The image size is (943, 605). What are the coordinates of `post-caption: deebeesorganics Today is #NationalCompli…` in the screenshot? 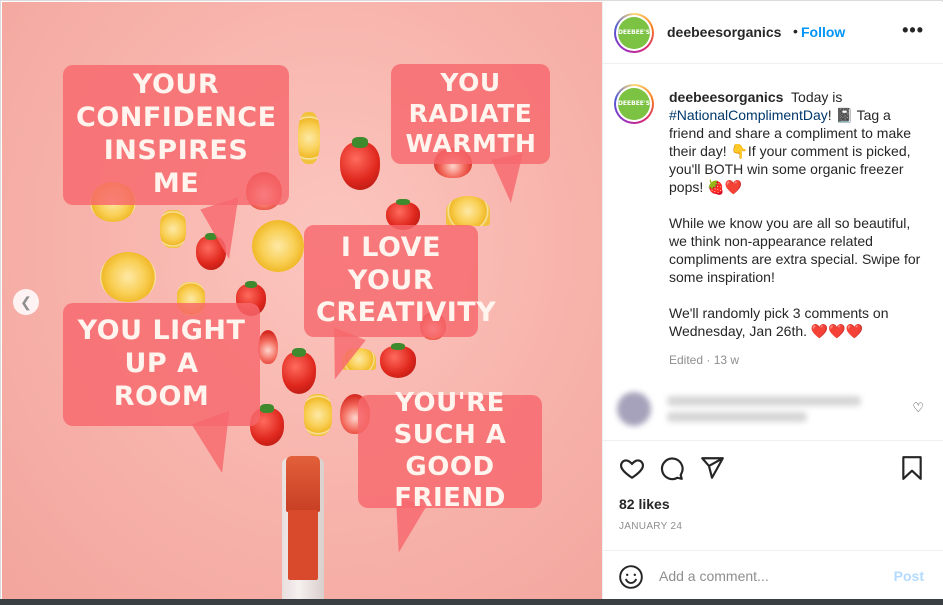 It's located at (799, 223).